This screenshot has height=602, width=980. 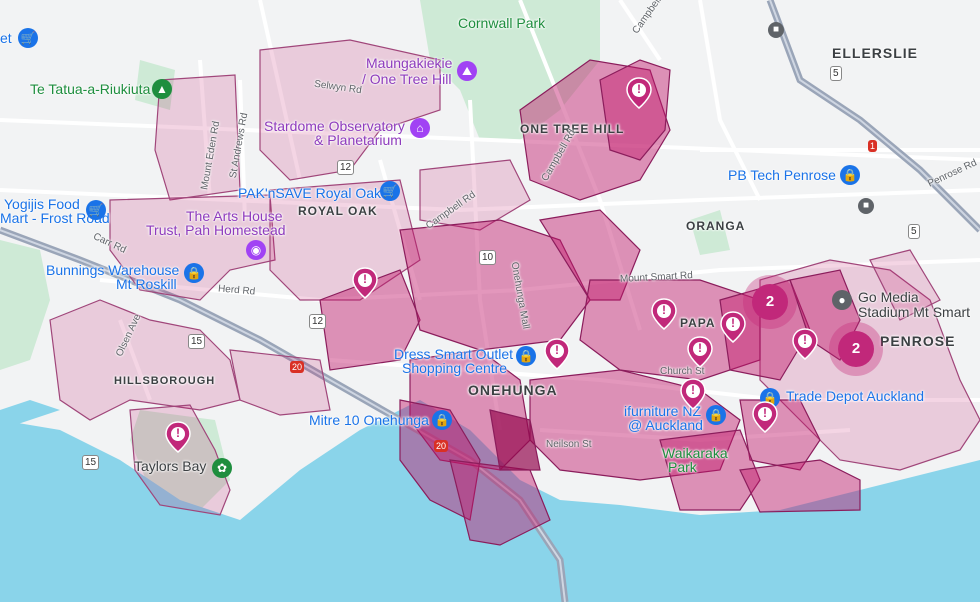 What do you see at coordinates (90, 89) in the screenshot?
I see `te-tatua-label: Te Tatua-a-Riukiuta` at bounding box center [90, 89].